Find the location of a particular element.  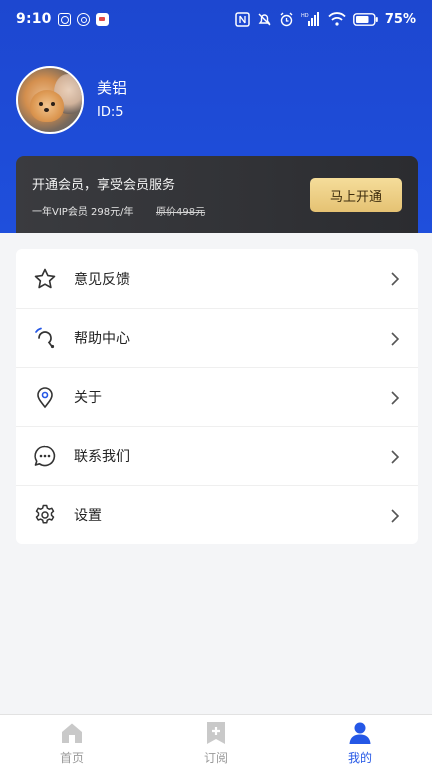

menu-item-label: 帮助中心 is located at coordinates (102, 339).